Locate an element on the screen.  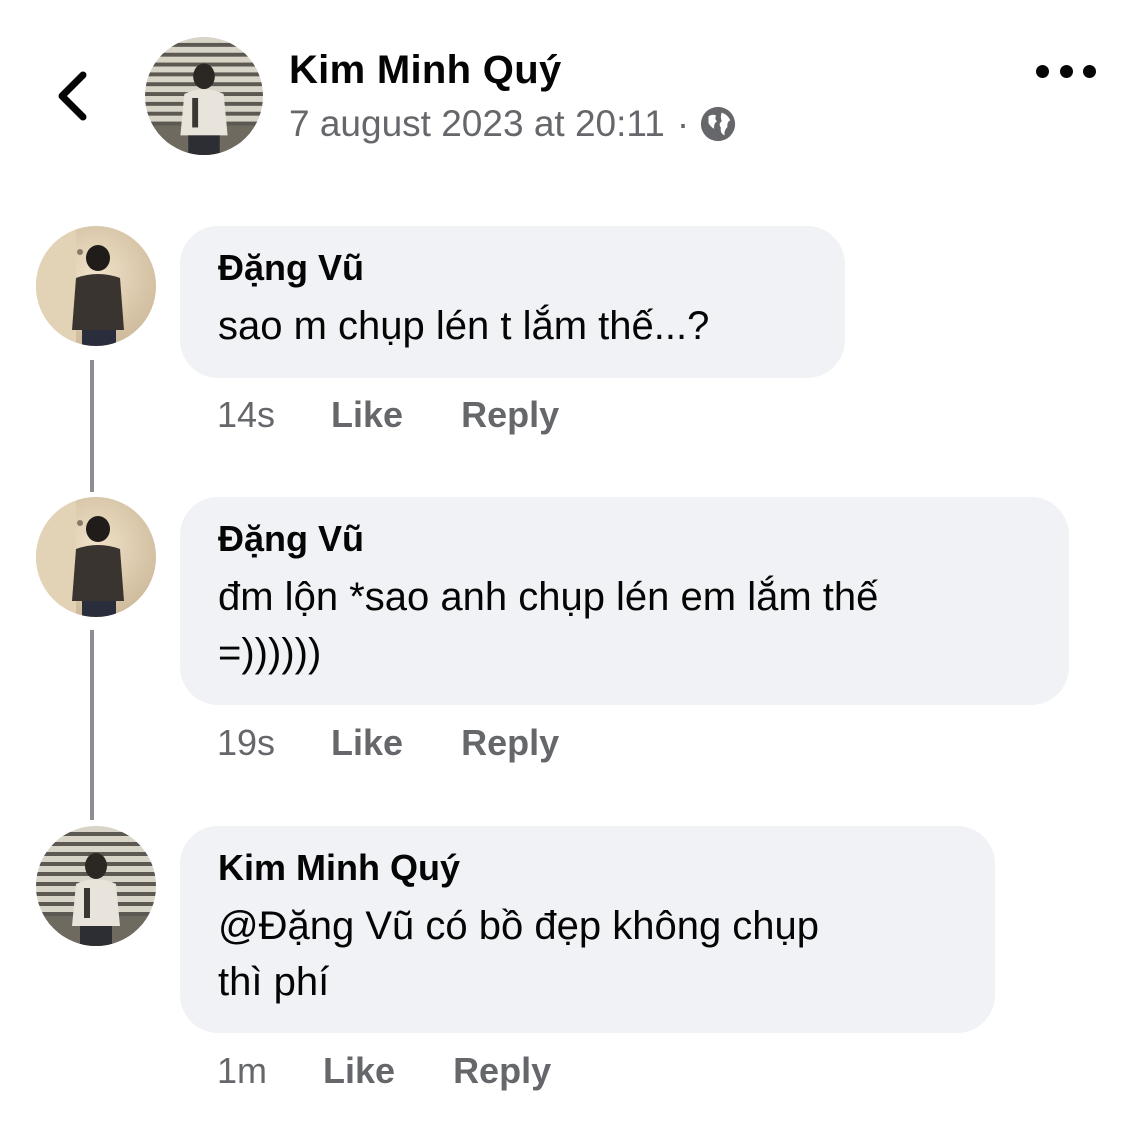
back-button is located at coordinates (72, 96).